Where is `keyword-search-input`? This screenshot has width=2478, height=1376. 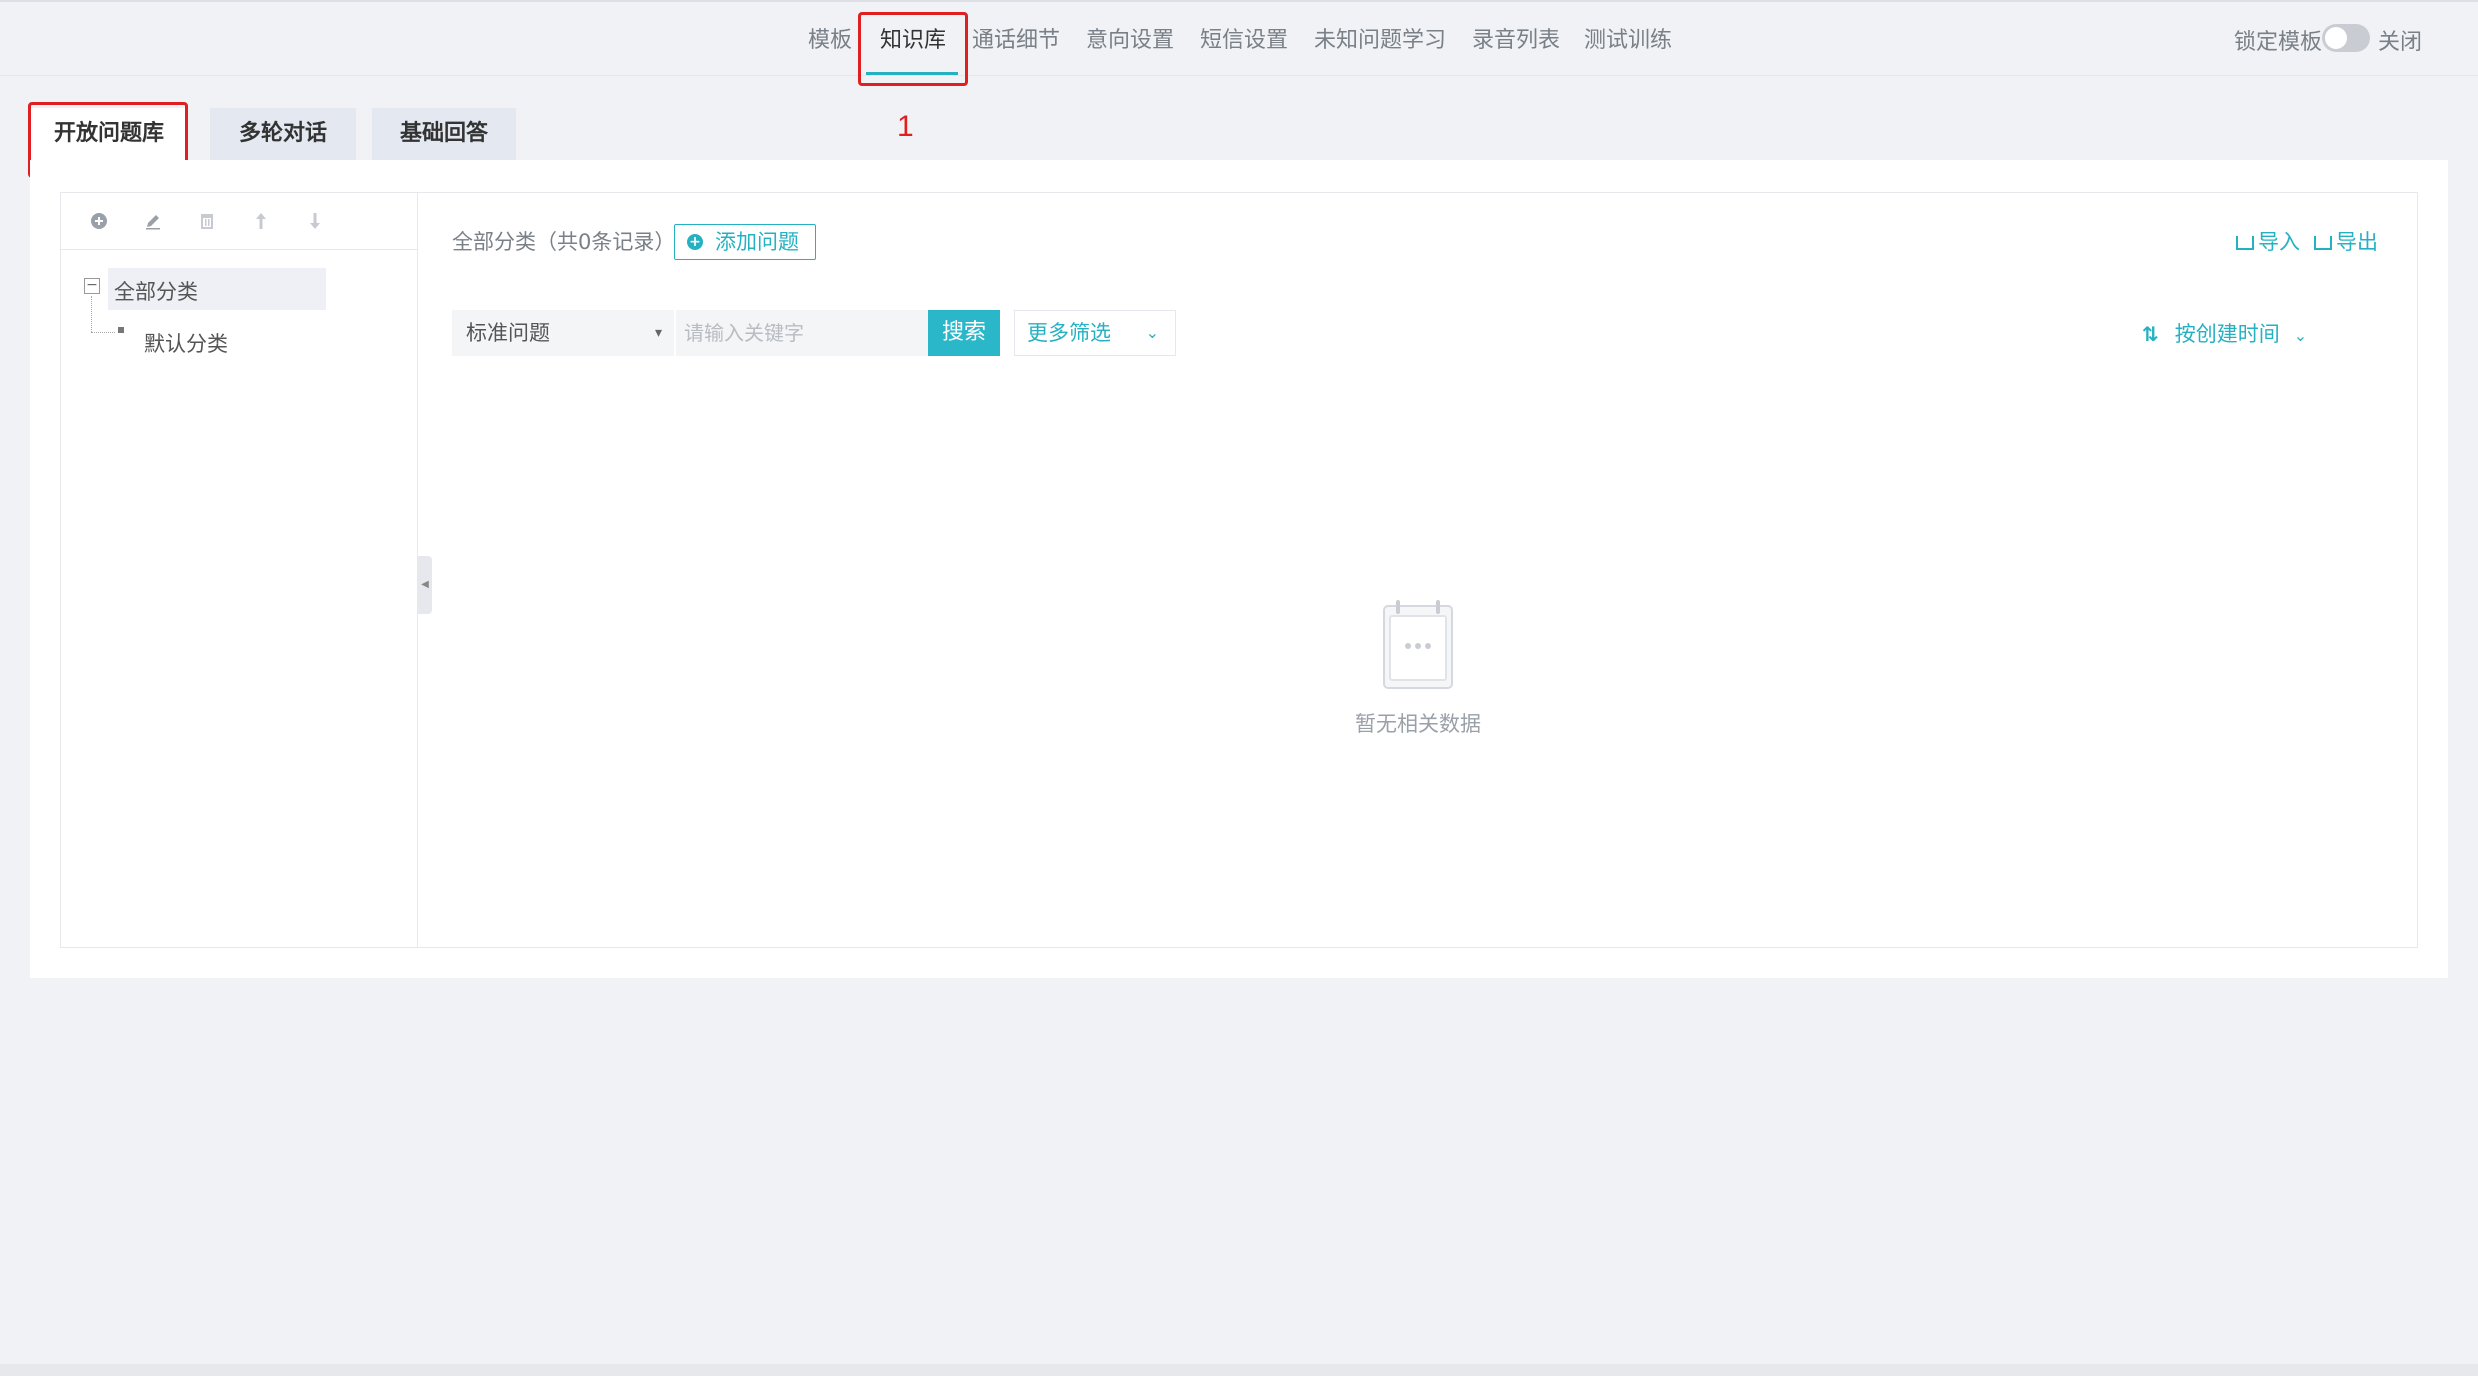 keyword-search-input is located at coordinates (802, 333).